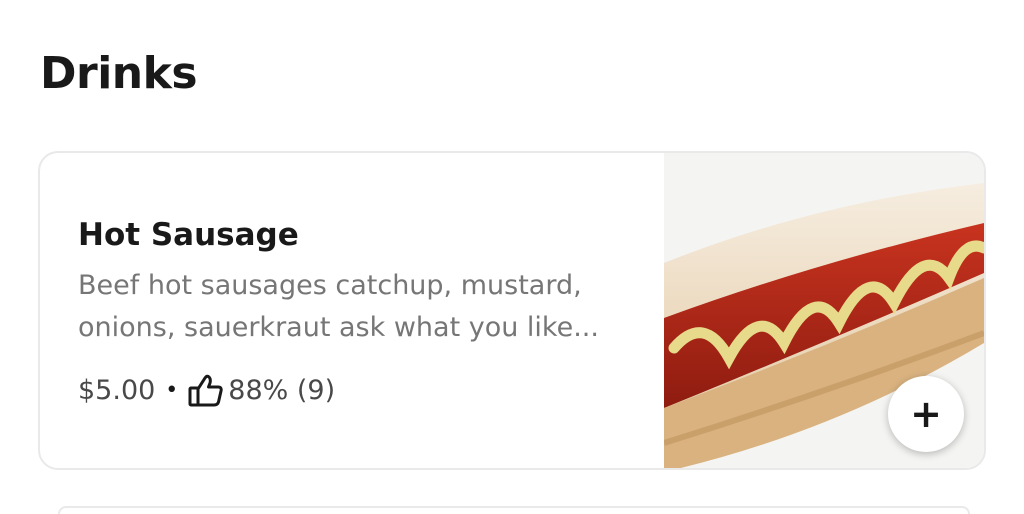 This screenshot has width=1024, height=514. Describe the element at coordinates (188, 235) in the screenshot. I see `item-name: Hot Sausage` at that location.